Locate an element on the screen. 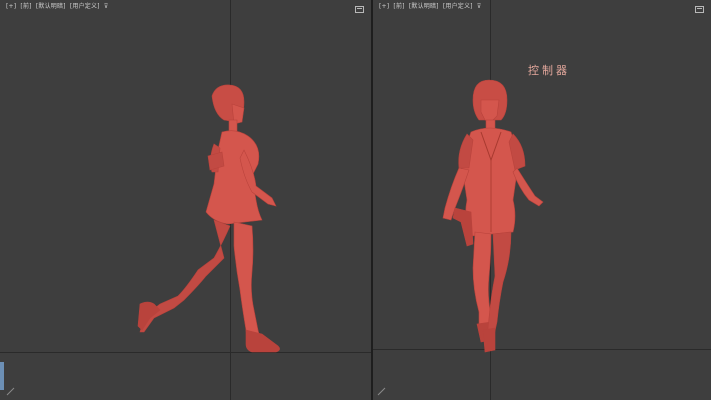  side-command-strip is located at coordinates (2, 376).